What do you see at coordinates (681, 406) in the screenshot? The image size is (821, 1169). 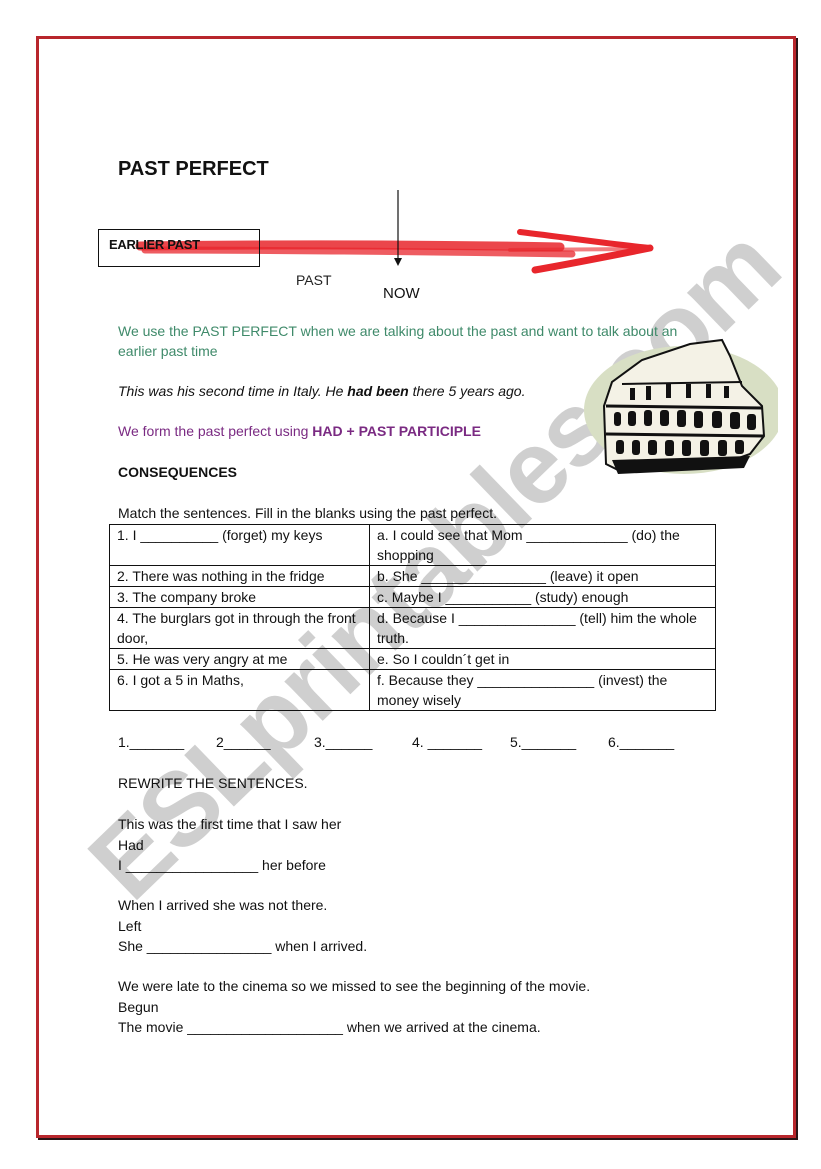 I see `colosseum-image` at bounding box center [681, 406].